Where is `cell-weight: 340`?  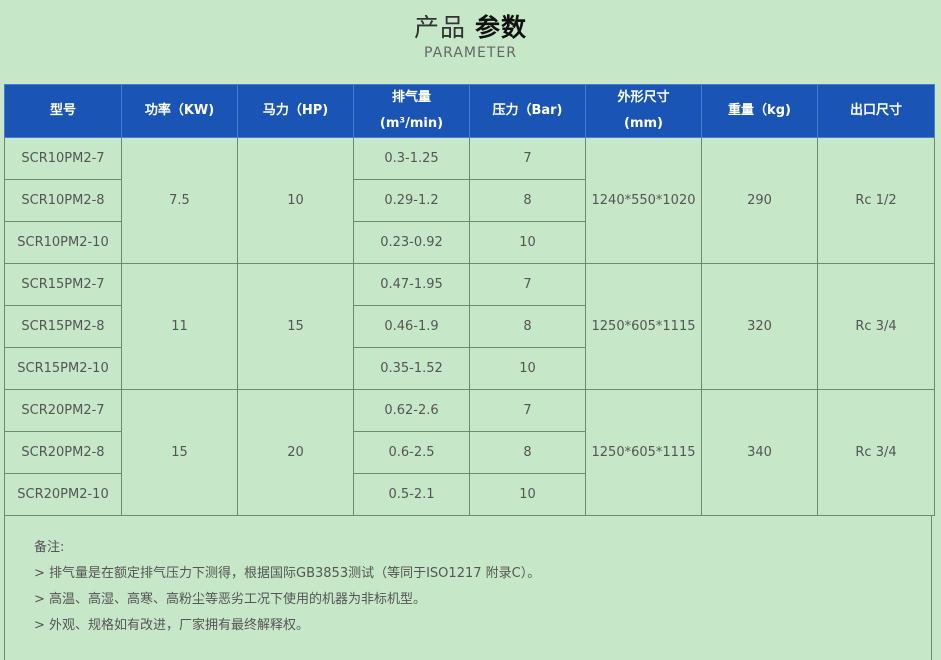 cell-weight: 340 is located at coordinates (759, 452).